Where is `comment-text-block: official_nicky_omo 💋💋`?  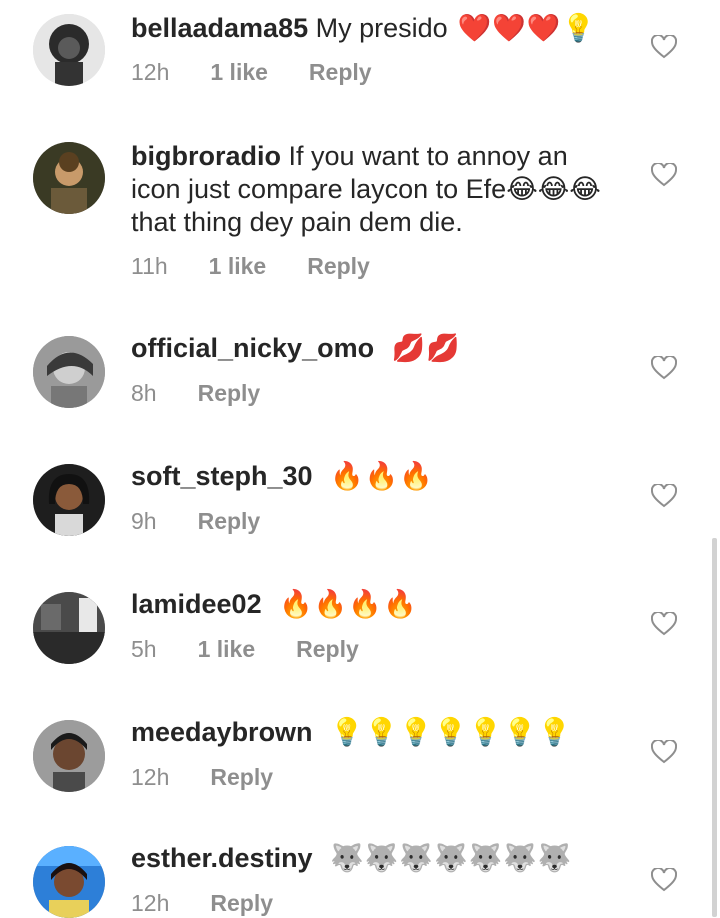 comment-text-block: official_nicky_omo 💋💋 is located at coordinates (366, 348).